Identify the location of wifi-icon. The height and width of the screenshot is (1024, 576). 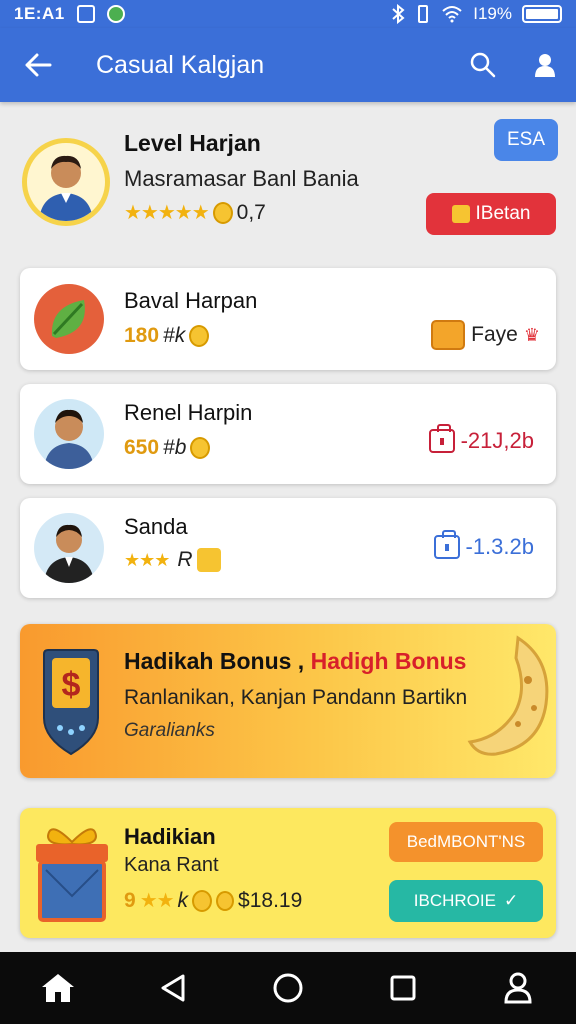
(452, 14).